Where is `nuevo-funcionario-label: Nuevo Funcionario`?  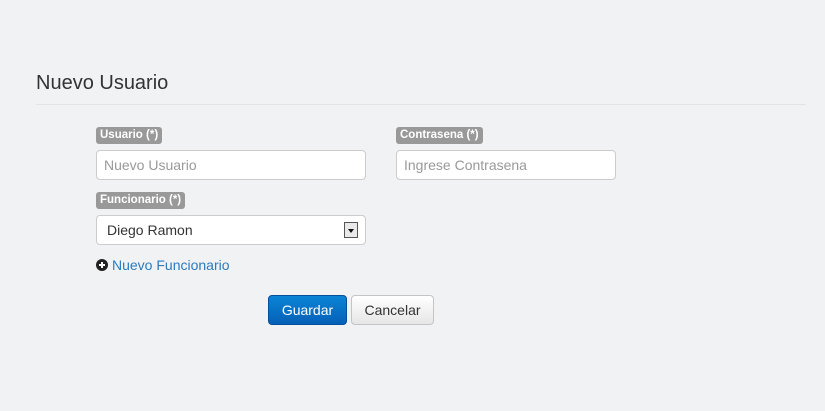 nuevo-funcionario-label: Nuevo Funcionario is located at coordinates (171, 265).